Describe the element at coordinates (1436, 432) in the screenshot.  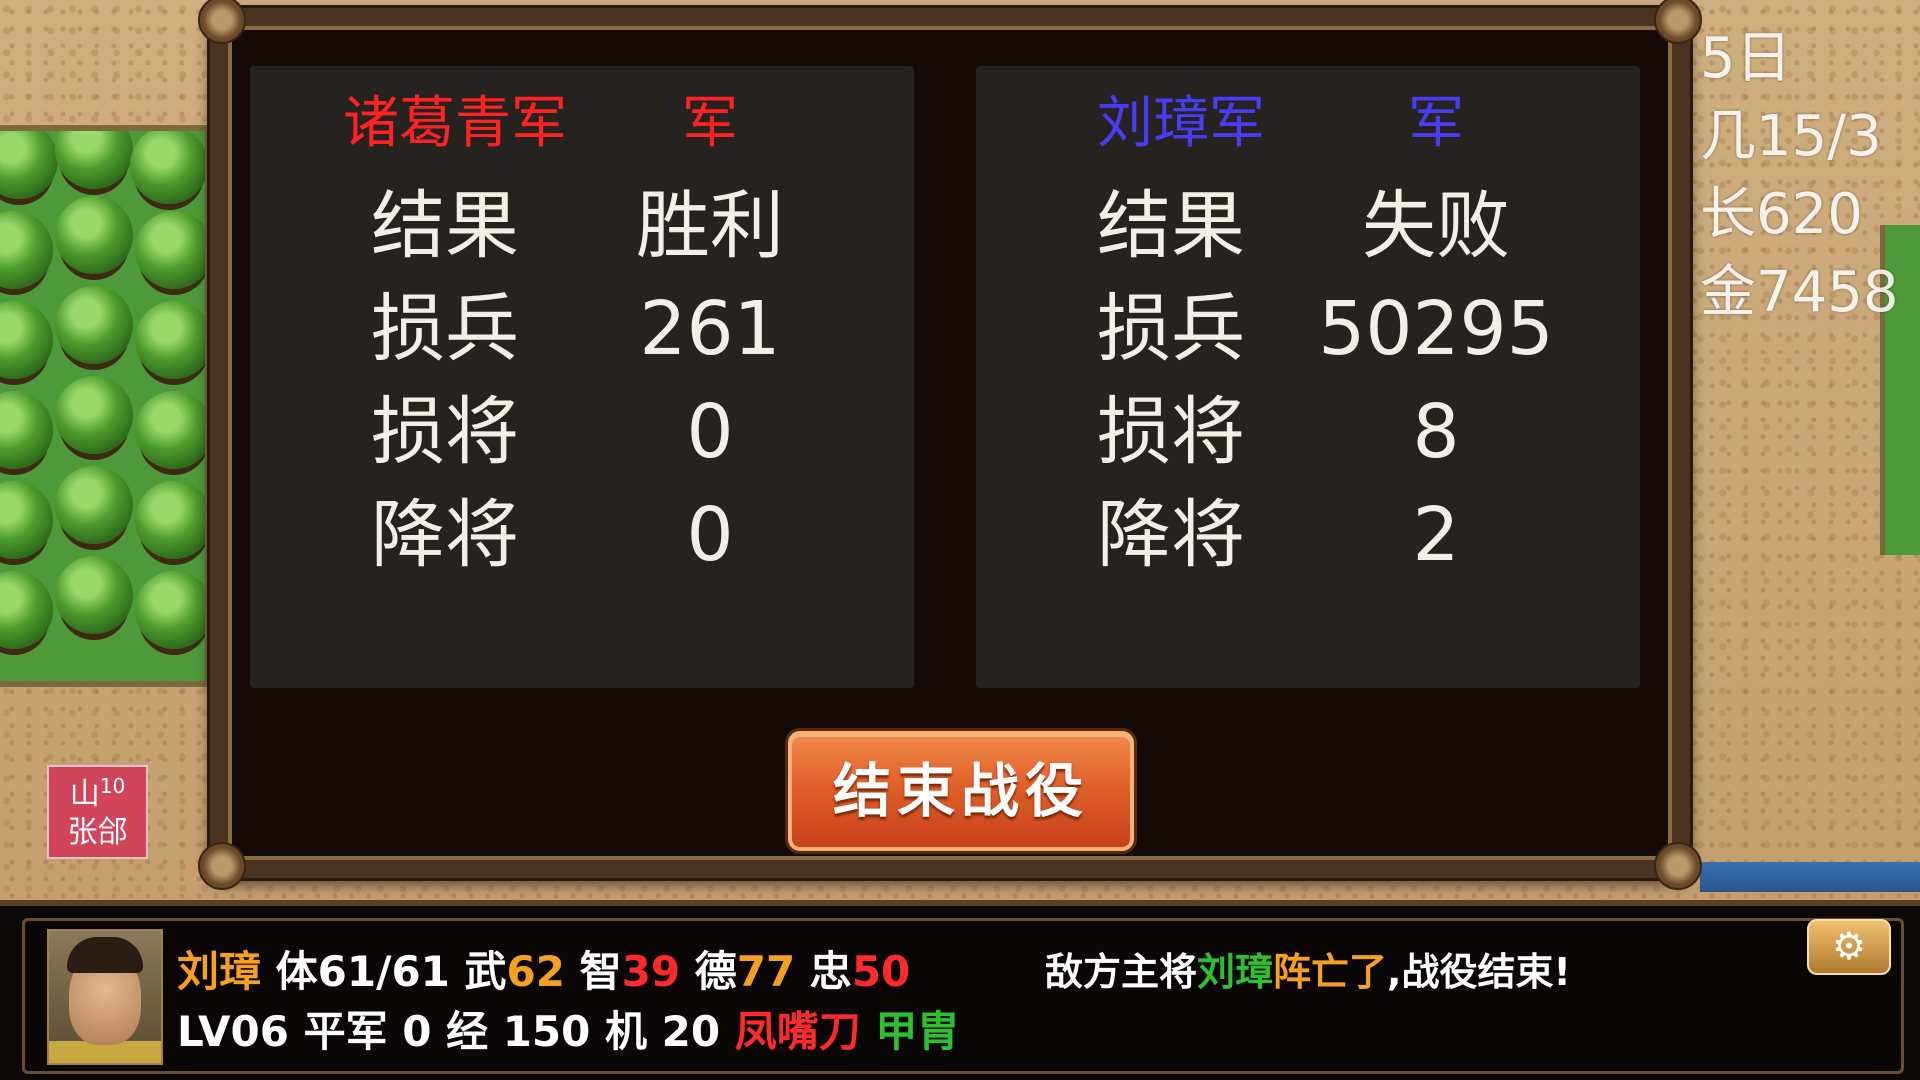
I see `stat-value: 8` at that location.